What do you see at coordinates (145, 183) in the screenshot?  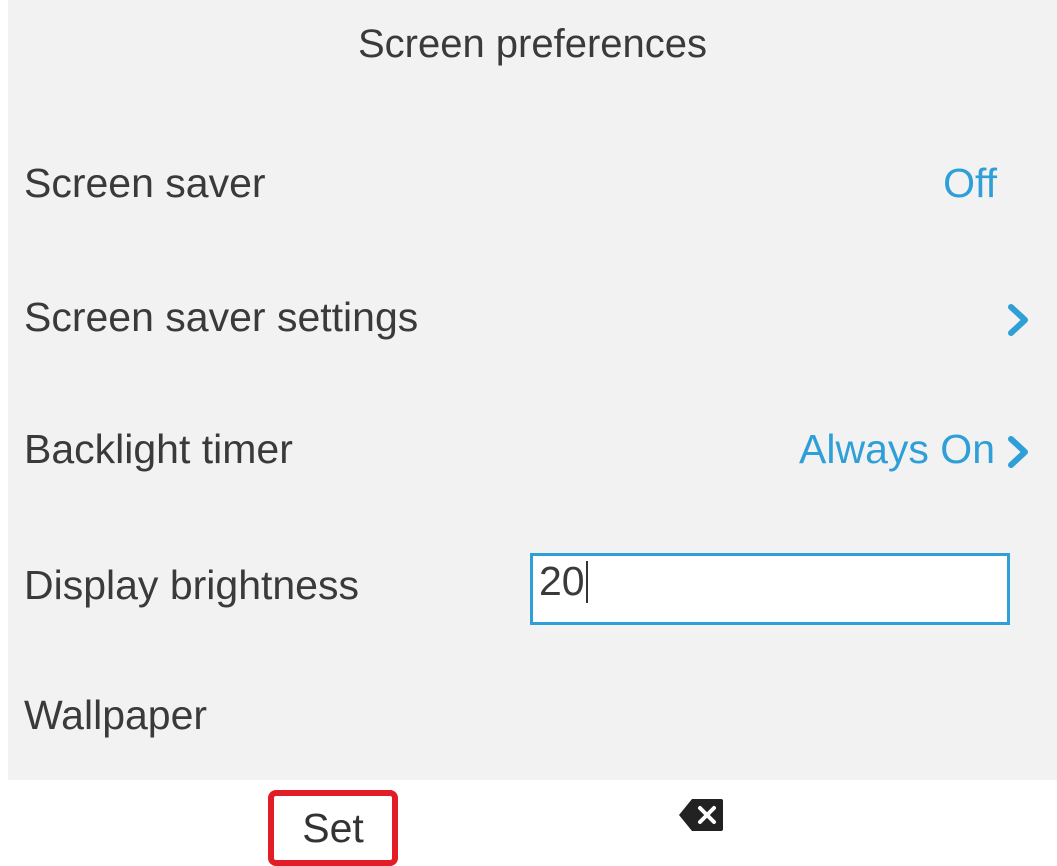 I see `screen-saver-label: Screen saver` at bounding box center [145, 183].